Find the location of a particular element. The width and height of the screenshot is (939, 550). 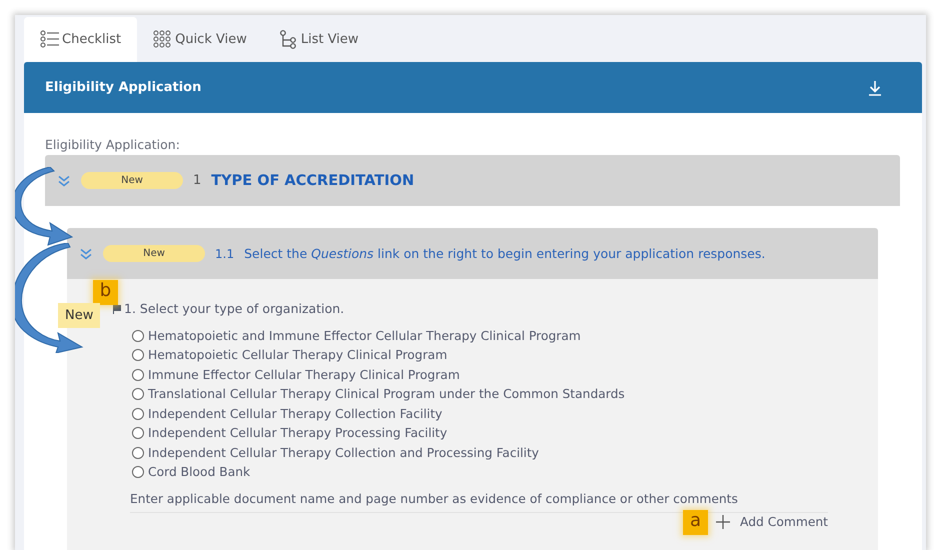

callout-marker: a is located at coordinates (695, 522).